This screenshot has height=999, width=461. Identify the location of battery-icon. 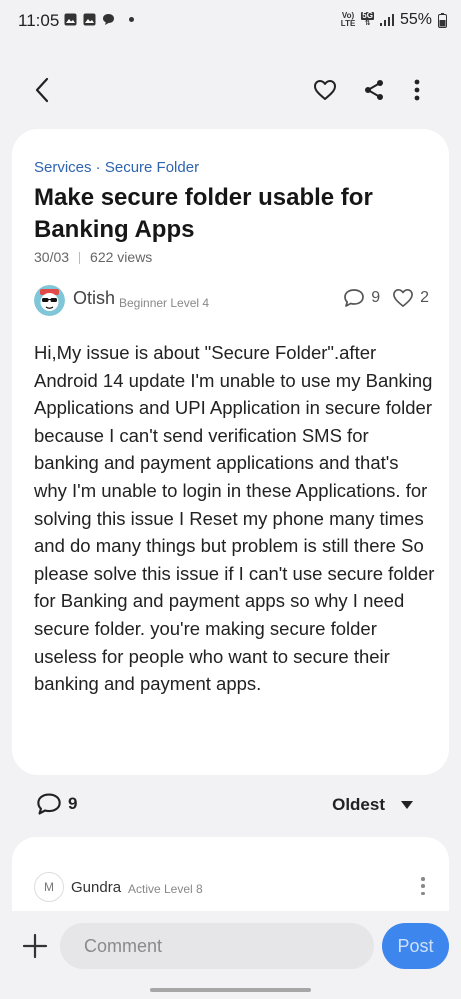
(442, 20).